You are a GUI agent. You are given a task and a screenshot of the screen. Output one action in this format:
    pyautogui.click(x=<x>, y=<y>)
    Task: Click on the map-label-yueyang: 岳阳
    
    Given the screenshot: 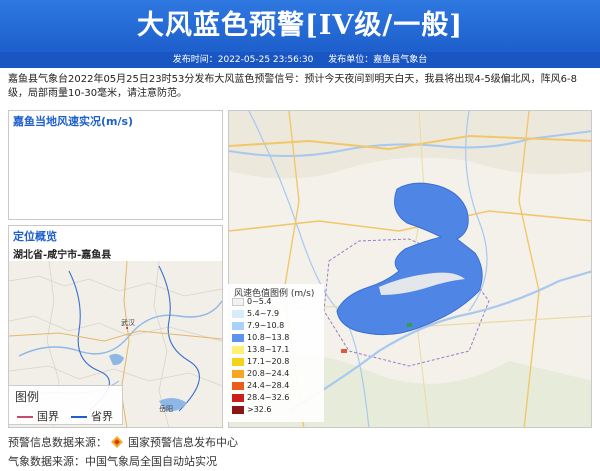 What is the action you would take?
    pyautogui.click(x=166, y=408)
    